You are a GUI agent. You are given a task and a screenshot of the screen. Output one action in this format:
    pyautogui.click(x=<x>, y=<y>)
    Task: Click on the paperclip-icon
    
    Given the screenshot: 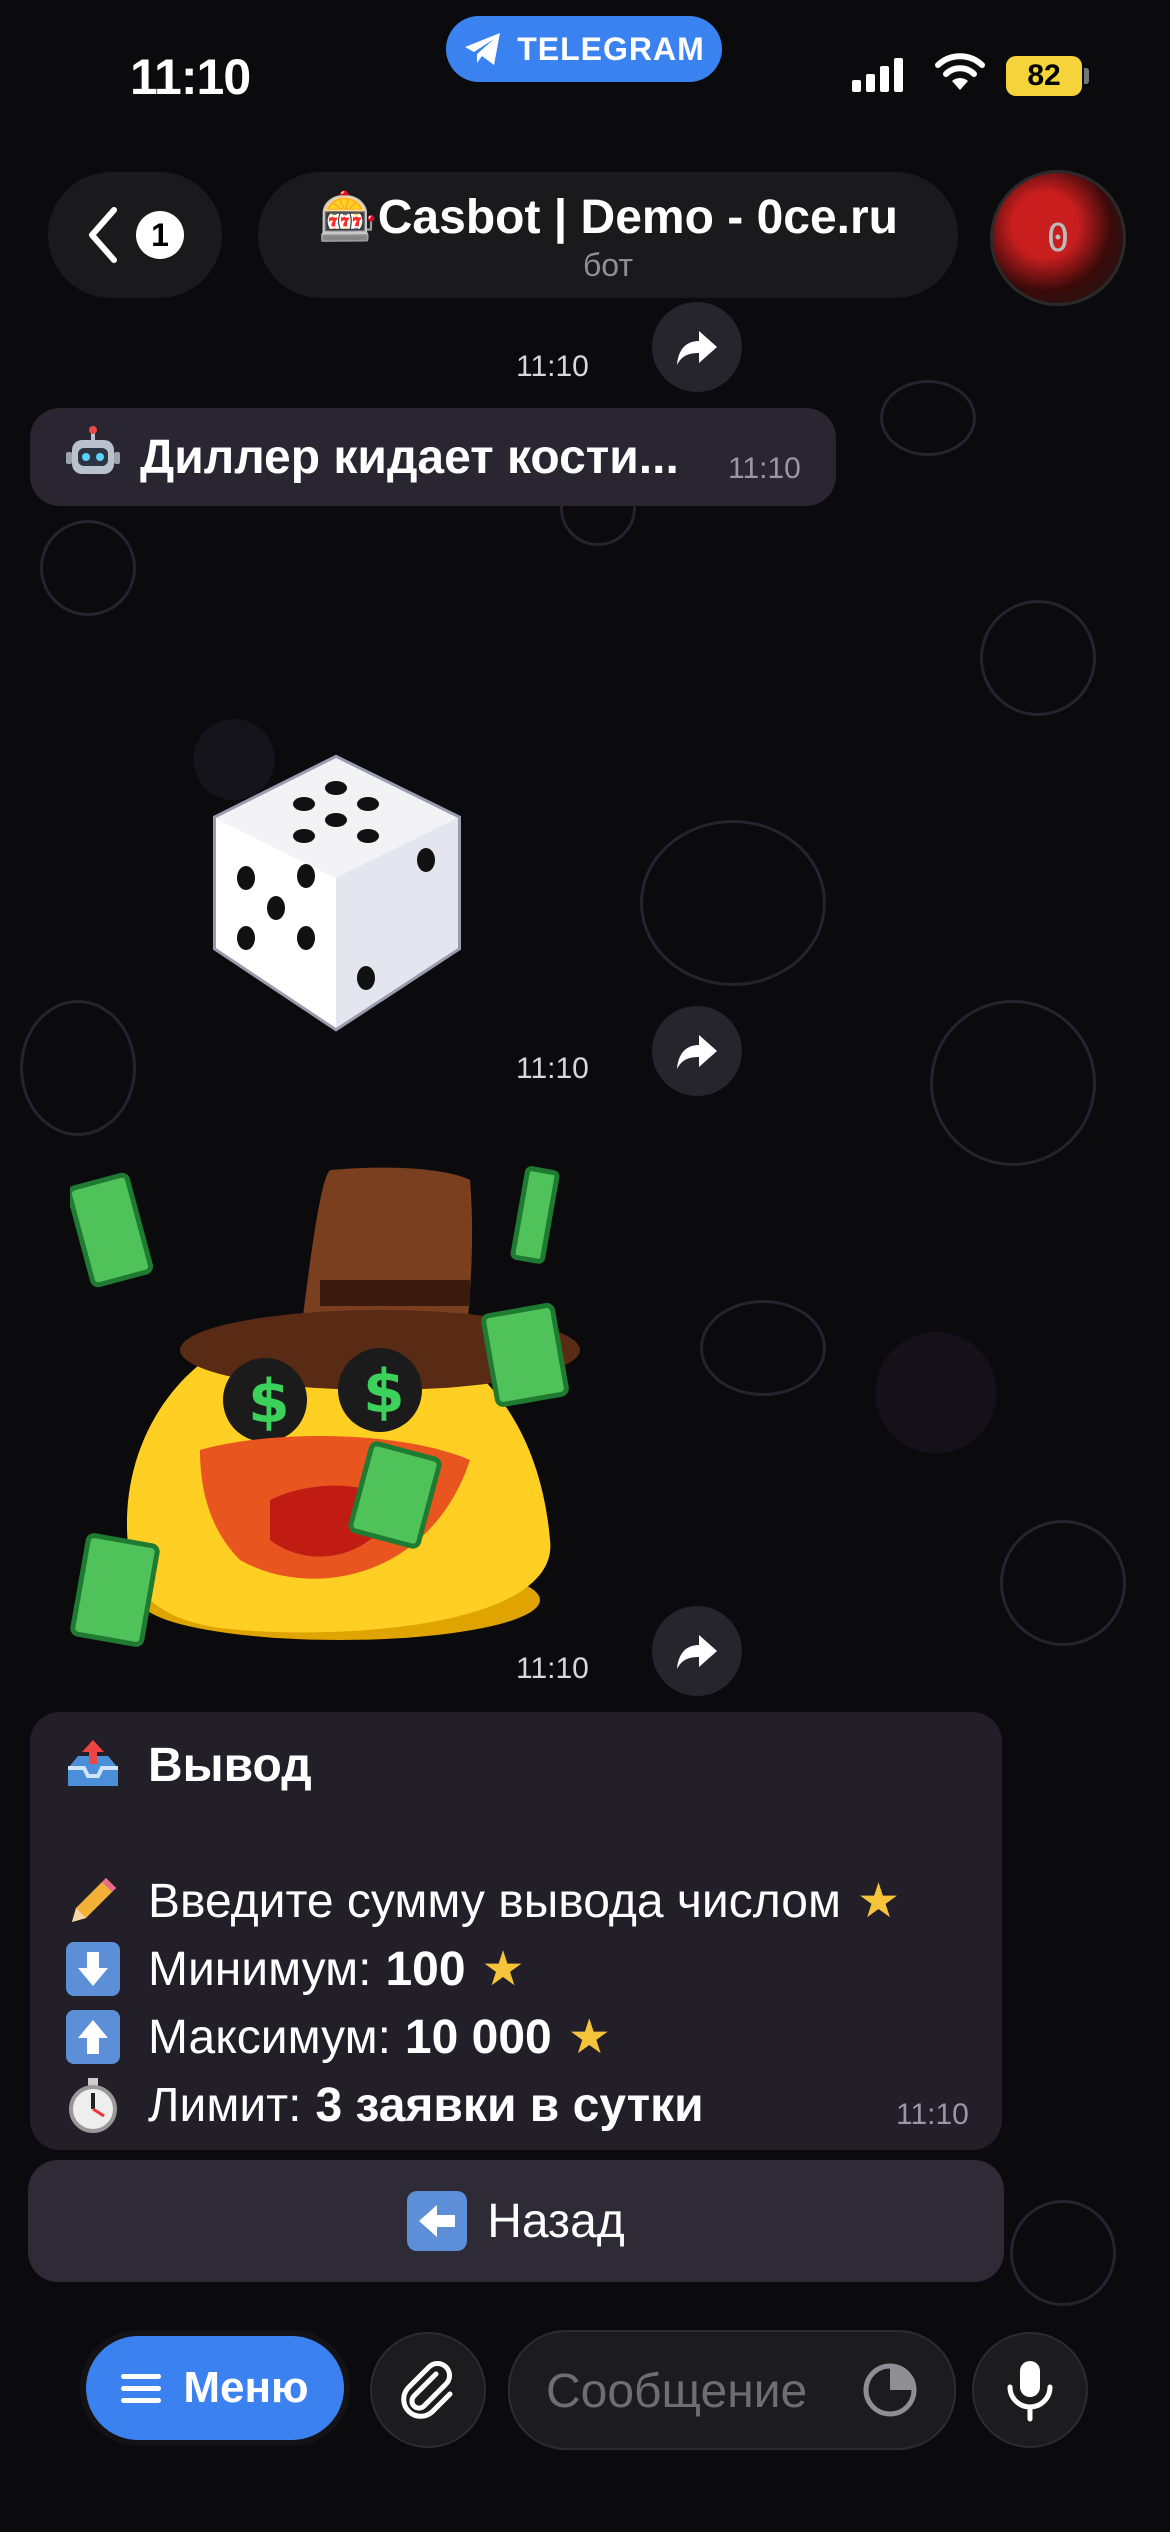 What is the action you would take?
    pyautogui.click(x=427, y=2390)
    